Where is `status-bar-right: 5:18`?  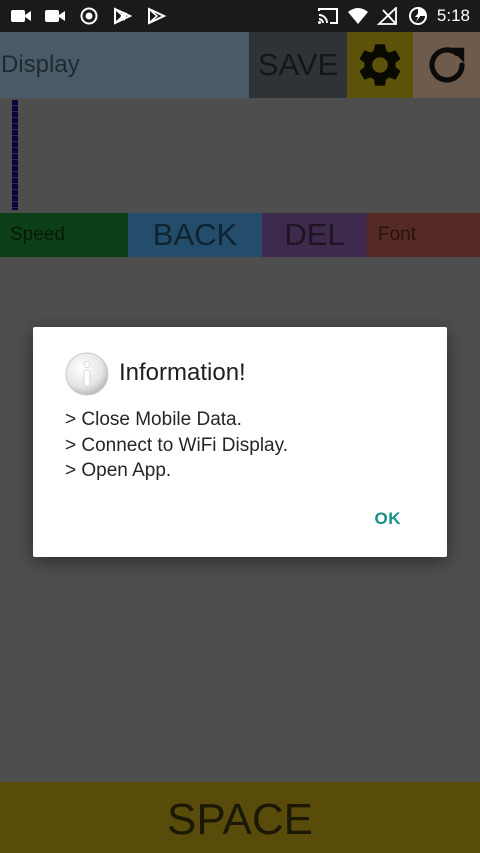
status-bar-right: 5:18 is located at coordinates (393, 16).